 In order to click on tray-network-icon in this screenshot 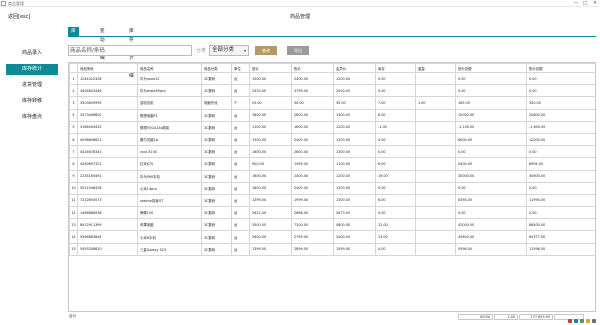, I will do `click(576, 321)`.